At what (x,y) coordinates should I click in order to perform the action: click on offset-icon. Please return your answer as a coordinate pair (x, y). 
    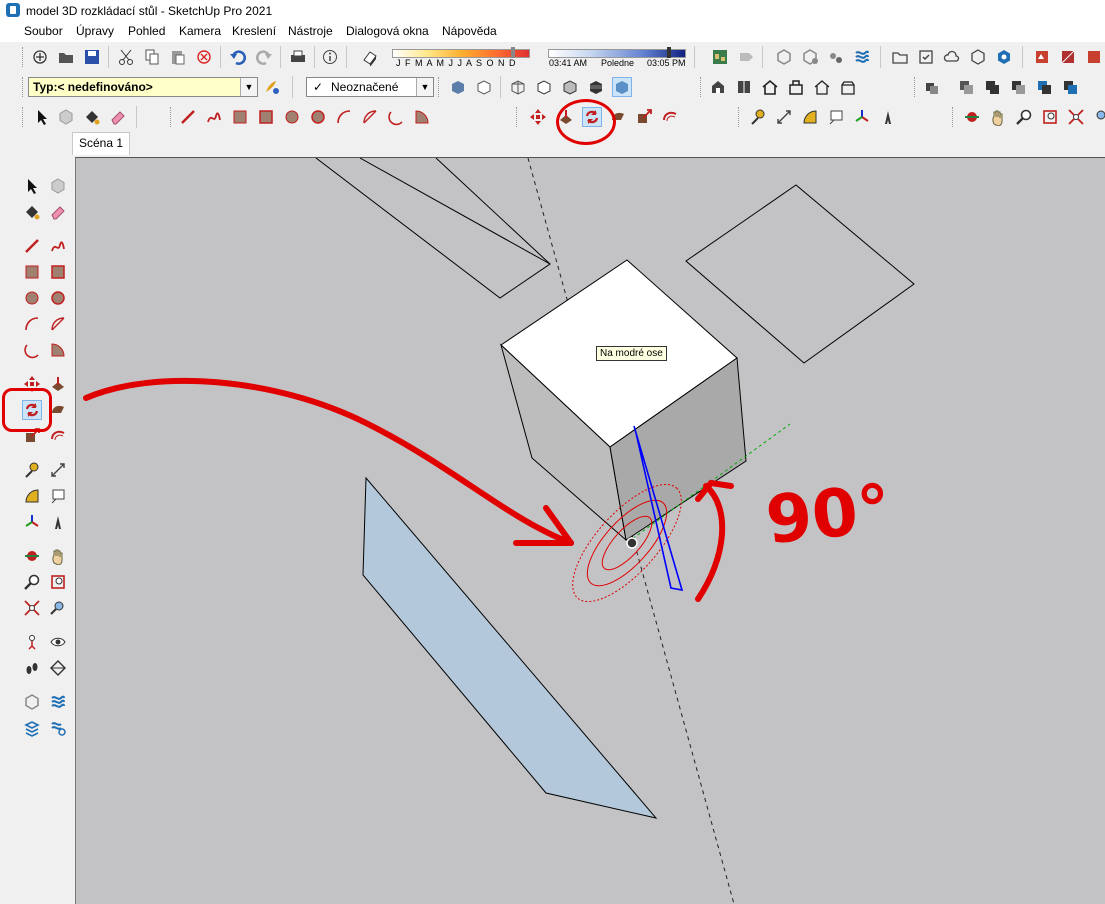
    Looking at the image, I should click on (670, 117).